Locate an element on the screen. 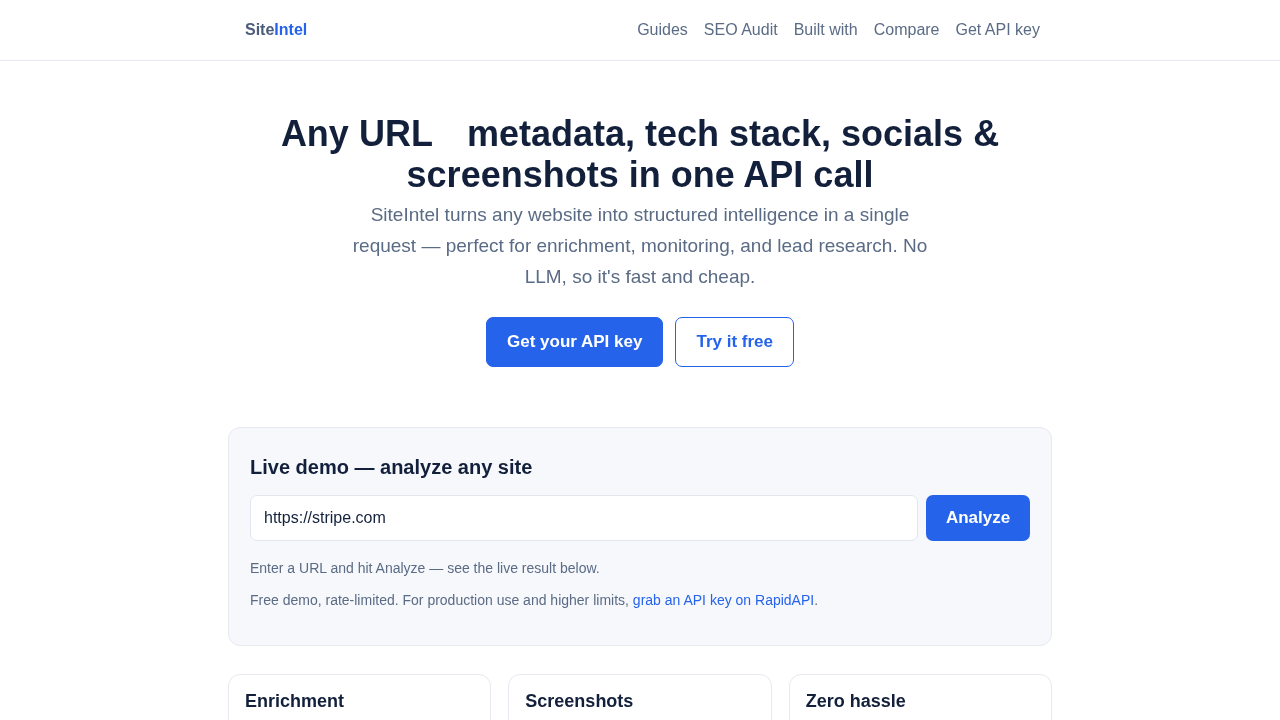  nav-link: Guides is located at coordinates (662, 30).